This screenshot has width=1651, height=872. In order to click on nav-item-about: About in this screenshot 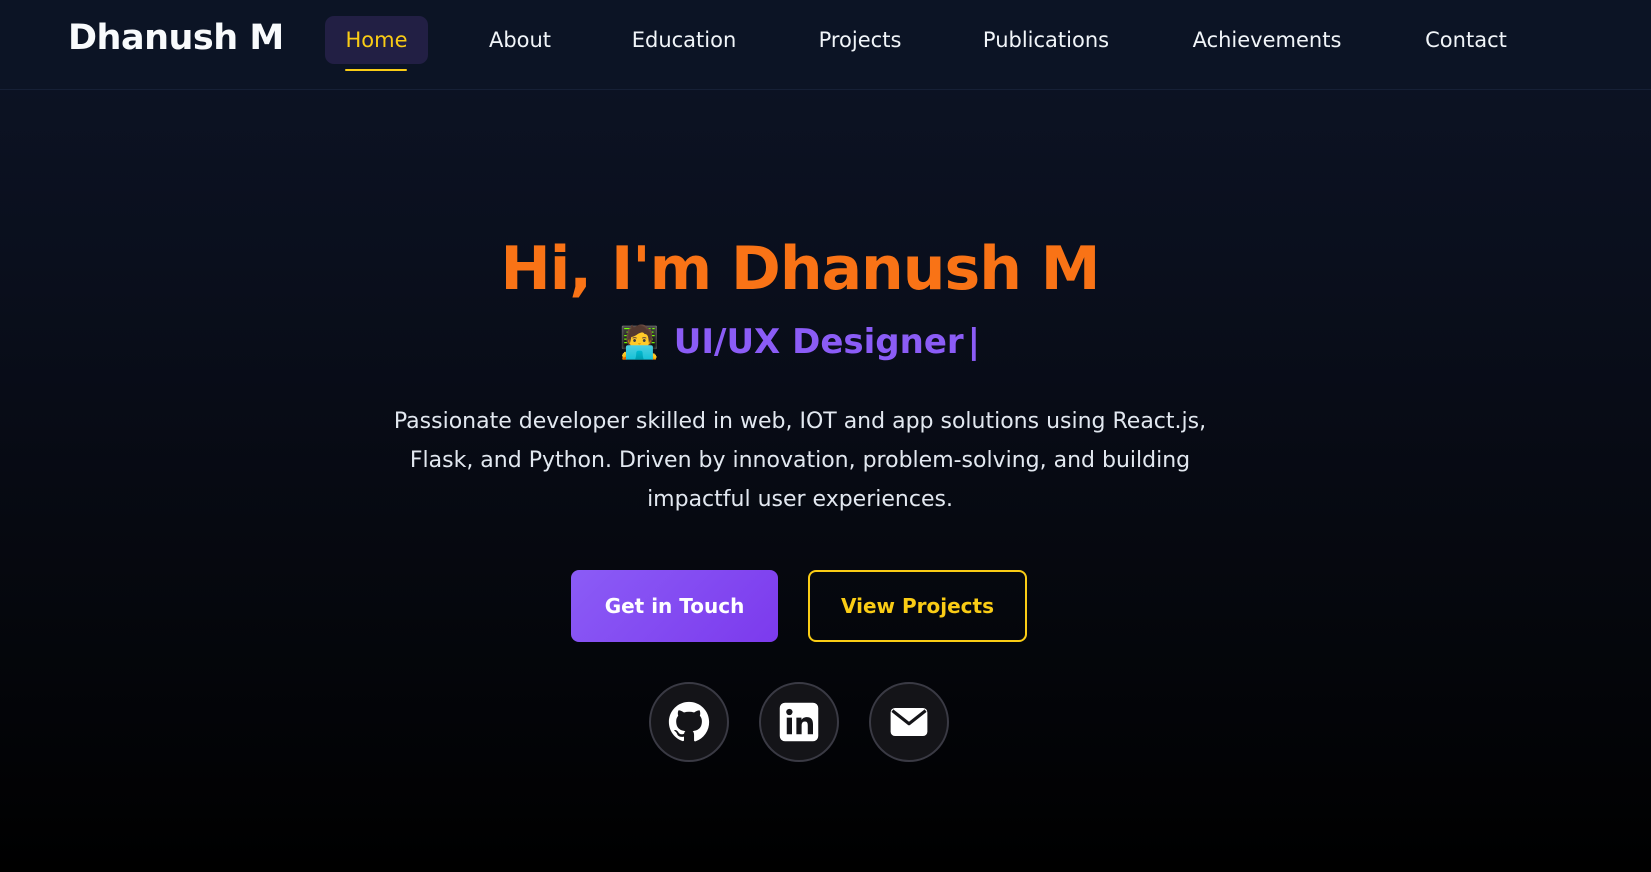, I will do `click(520, 40)`.